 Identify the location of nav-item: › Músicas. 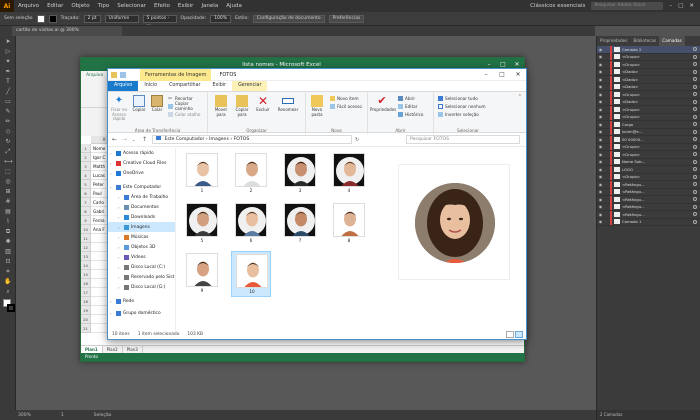
(141, 237).